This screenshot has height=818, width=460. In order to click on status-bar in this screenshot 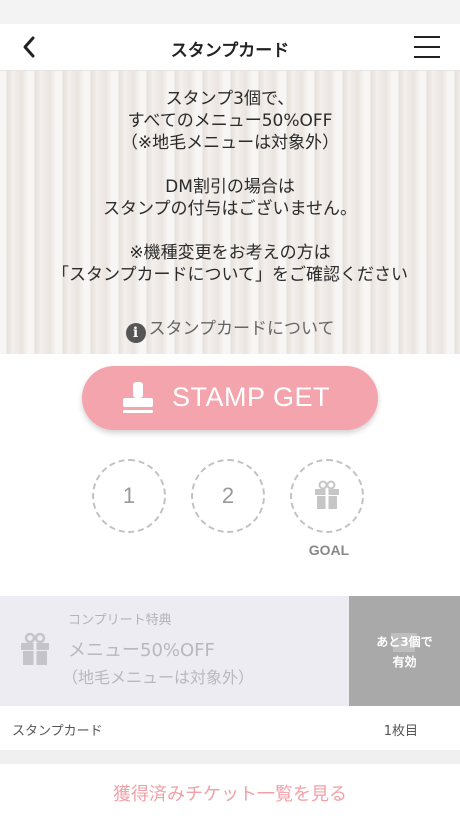, I will do `click(230, 12)`.